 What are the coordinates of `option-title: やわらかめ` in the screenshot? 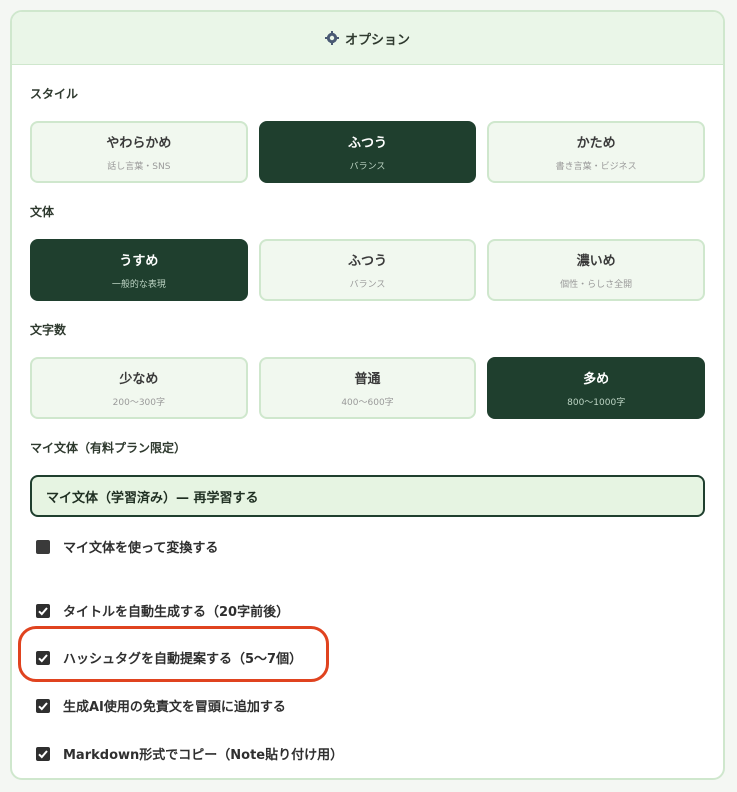 It's located at (139, 143).